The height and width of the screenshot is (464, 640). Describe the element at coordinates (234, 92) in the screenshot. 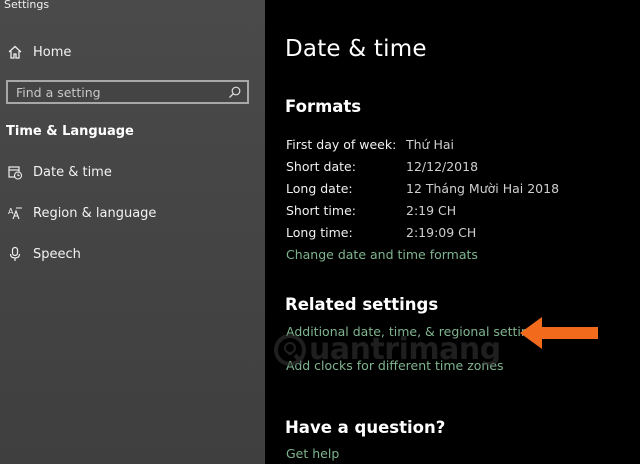

I see `search-icon` at that location.